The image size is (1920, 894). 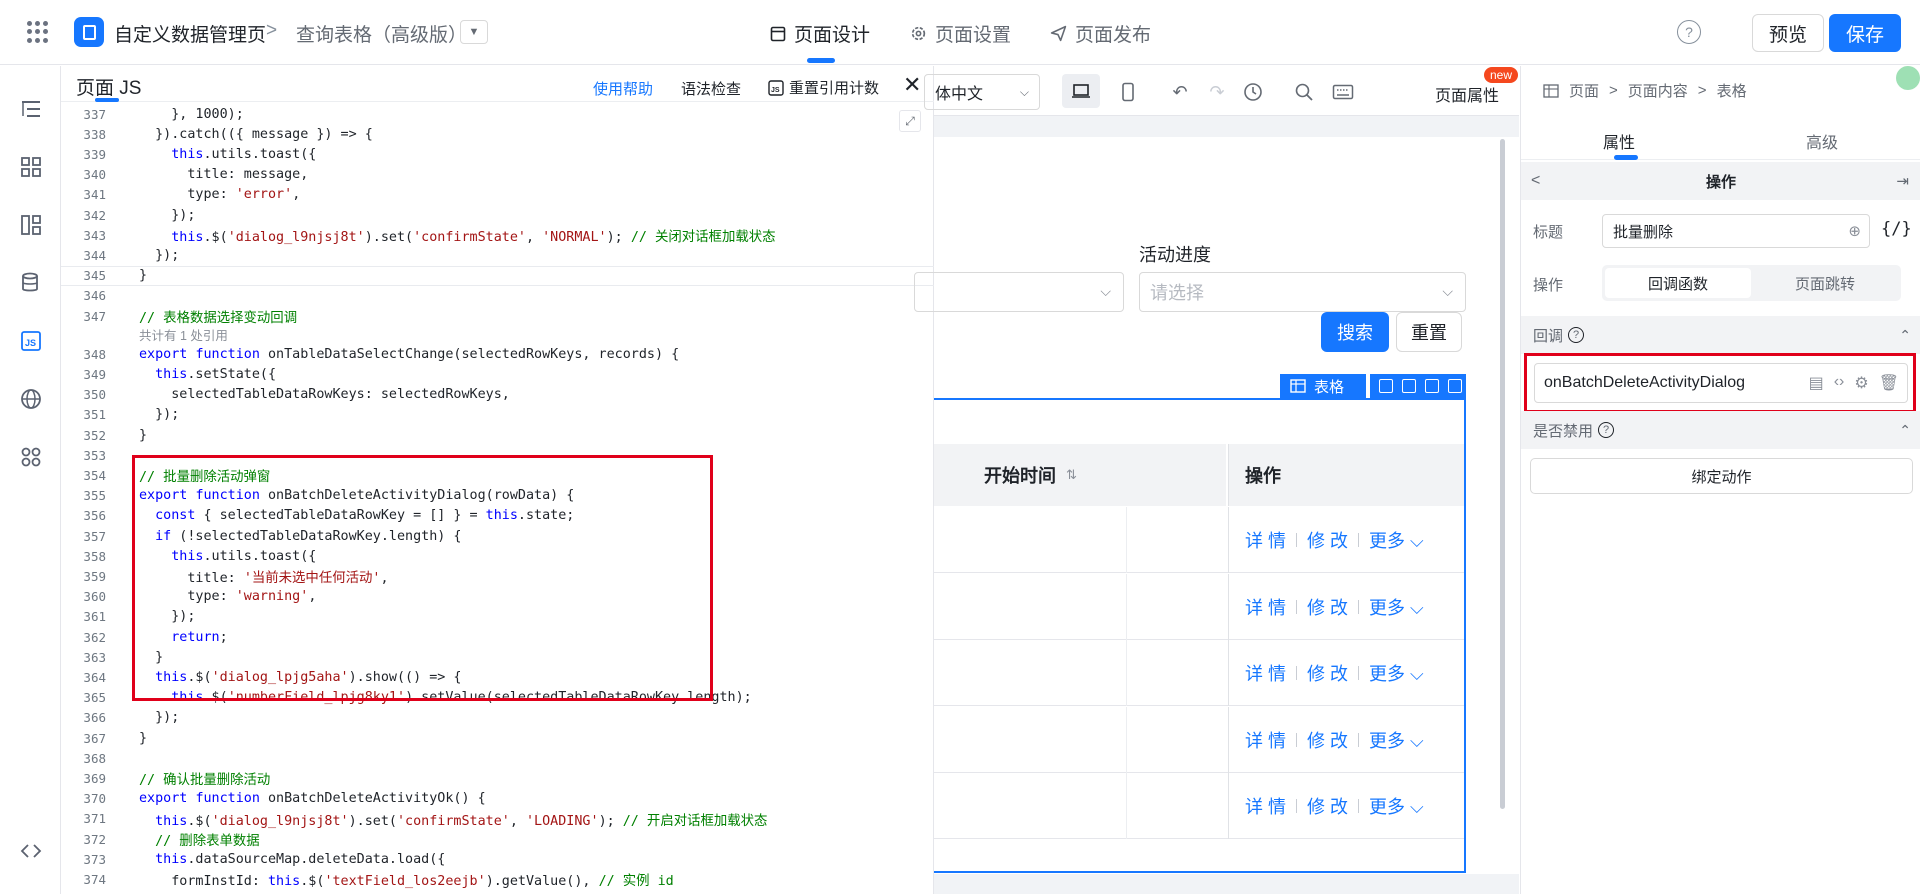 What do you see at coordinates (1071, 475) in the screenshot?
I see `sort-icon: ⇅` at bounding box center [1071, 475].